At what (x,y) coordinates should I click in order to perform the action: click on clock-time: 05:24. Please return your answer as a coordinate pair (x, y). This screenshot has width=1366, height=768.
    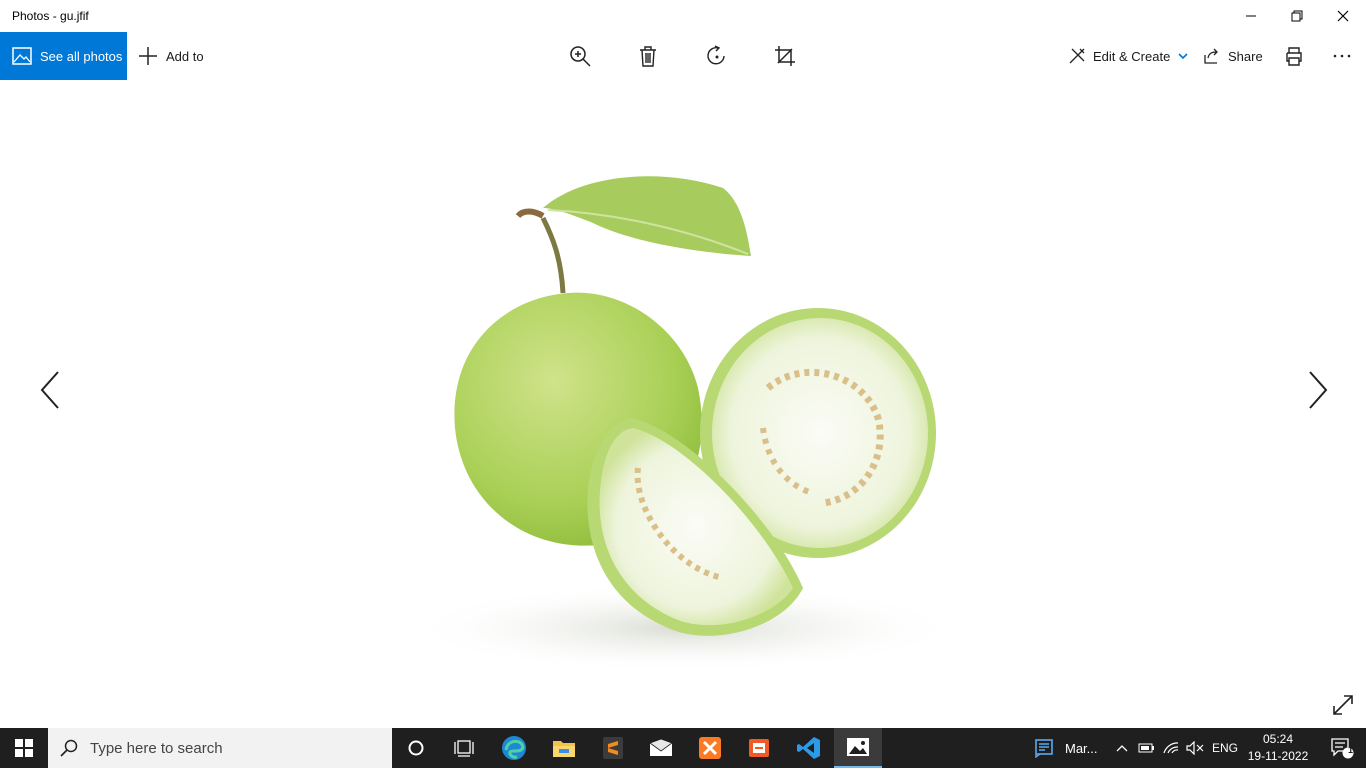
    Looking at the image, I should click on (1278, 739).